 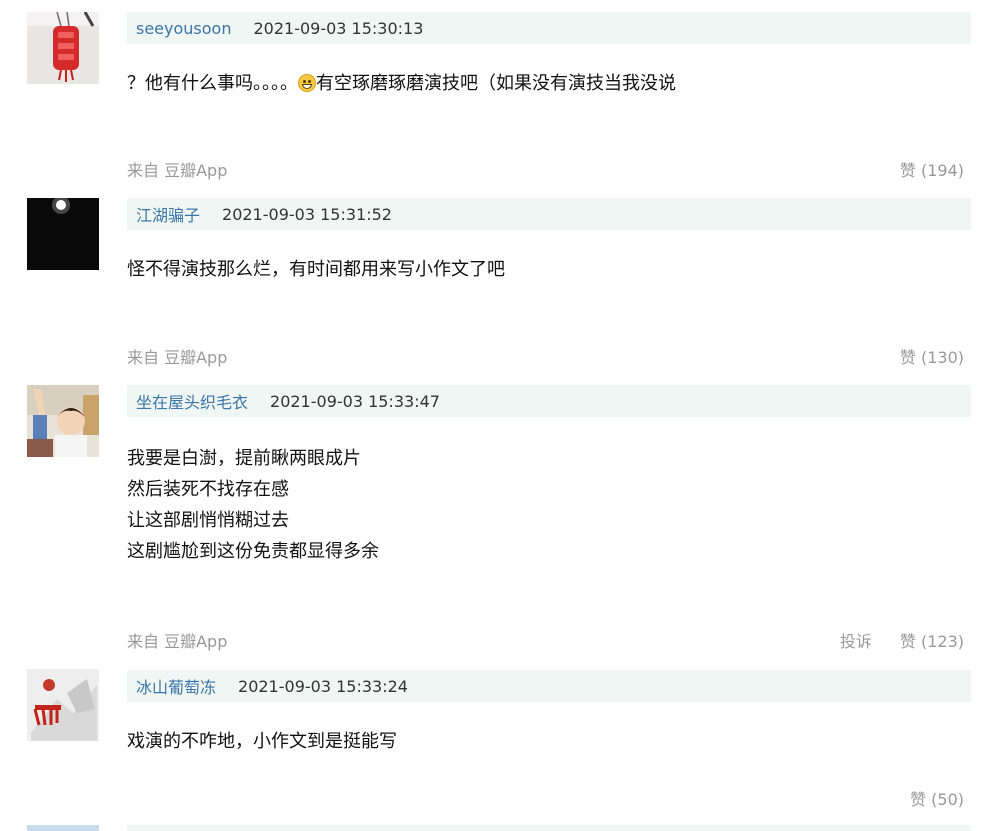 I want to click on like-button: 赞 (50), so click(x=937, y=798).